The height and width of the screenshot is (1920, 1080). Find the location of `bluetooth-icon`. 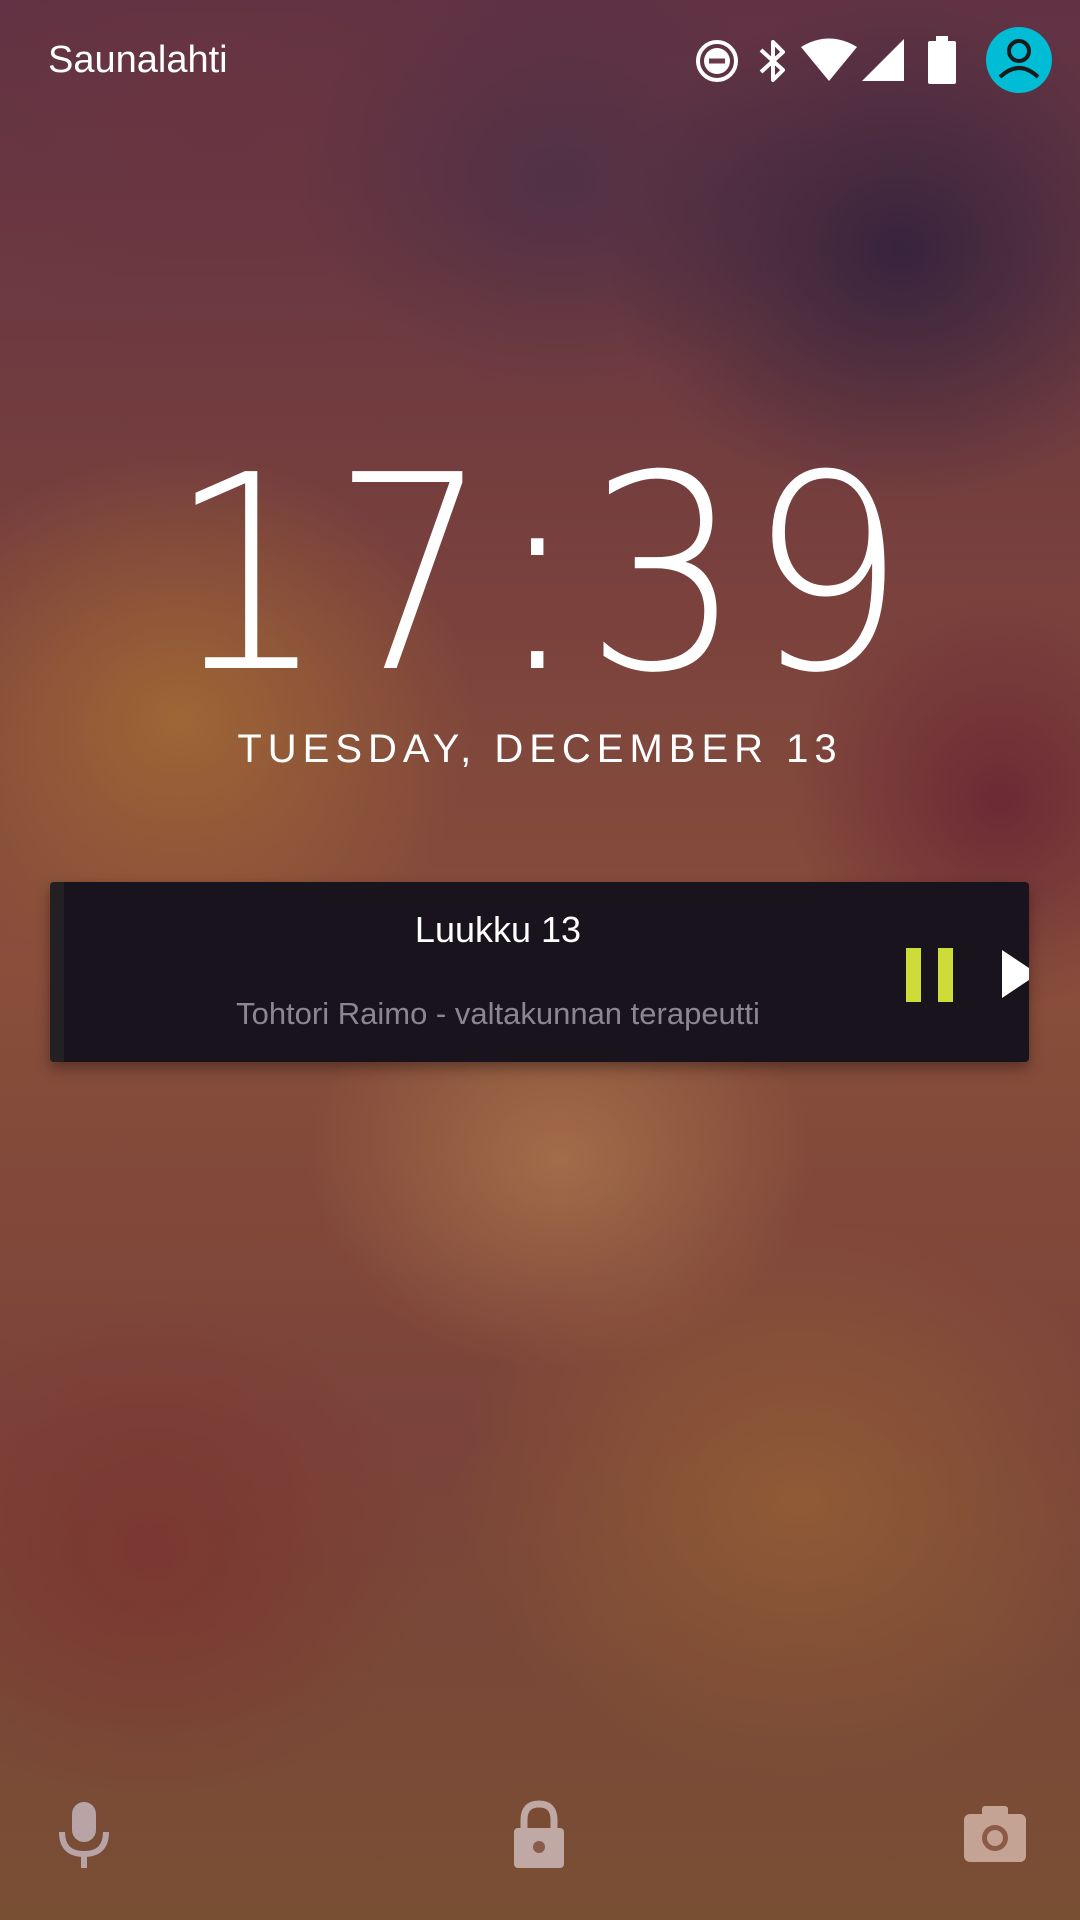

bluetooth-icon is located at coordinates (772, 61).